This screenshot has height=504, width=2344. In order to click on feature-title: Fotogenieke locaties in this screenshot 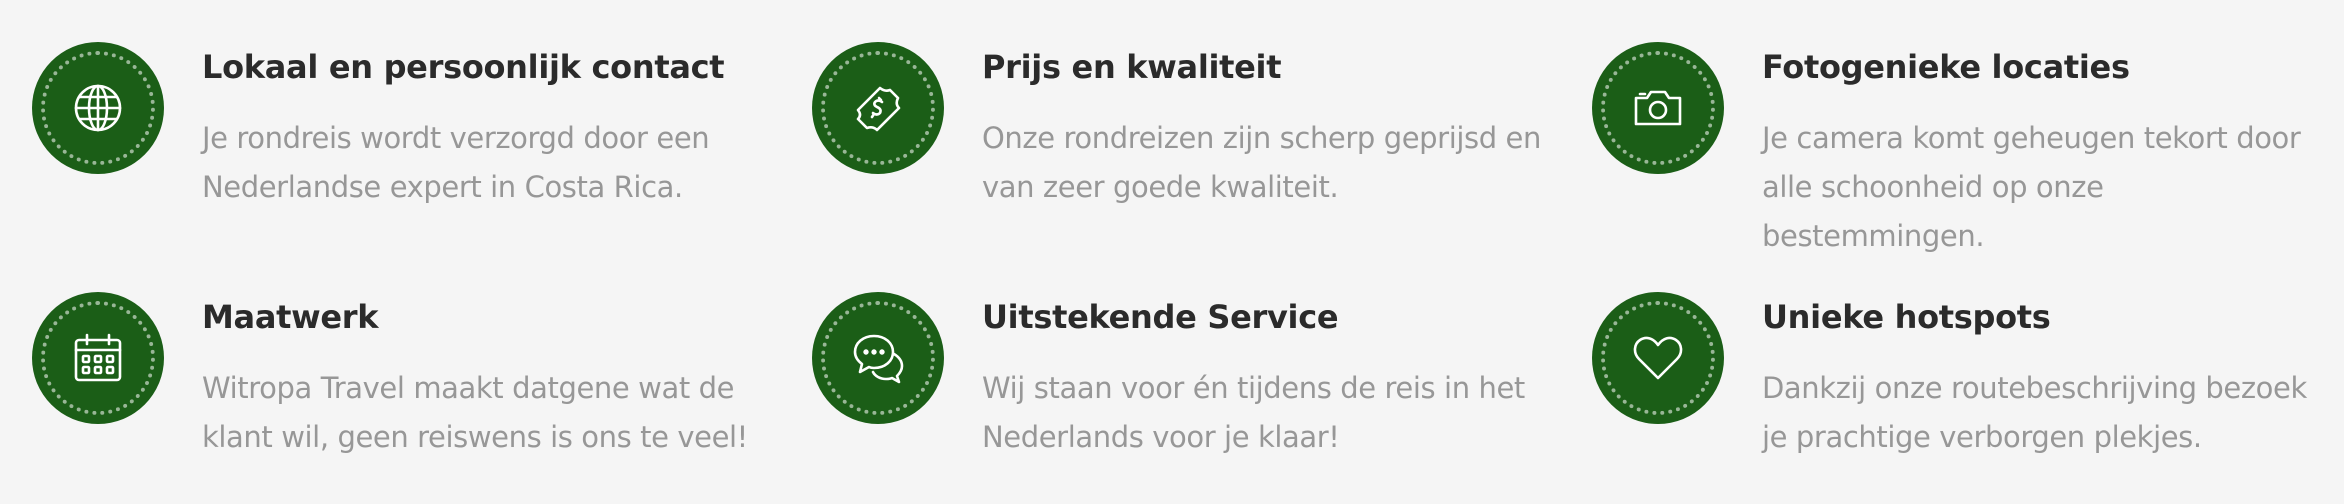, I will do `click(1946, 67)`.